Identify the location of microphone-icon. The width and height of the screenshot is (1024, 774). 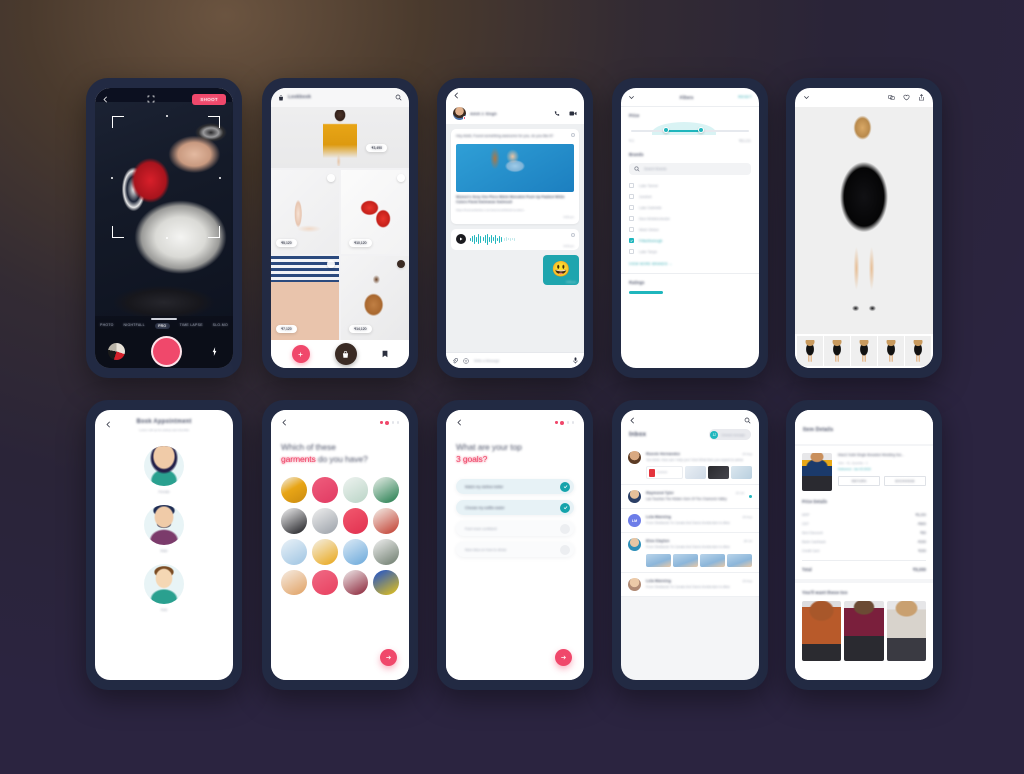
(575, 360).